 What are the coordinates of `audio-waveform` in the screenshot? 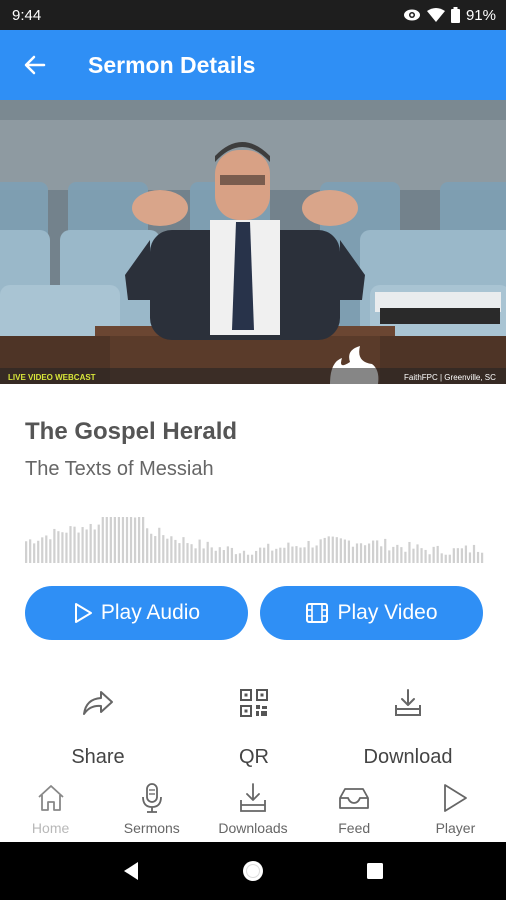 It's located at (255, 539).